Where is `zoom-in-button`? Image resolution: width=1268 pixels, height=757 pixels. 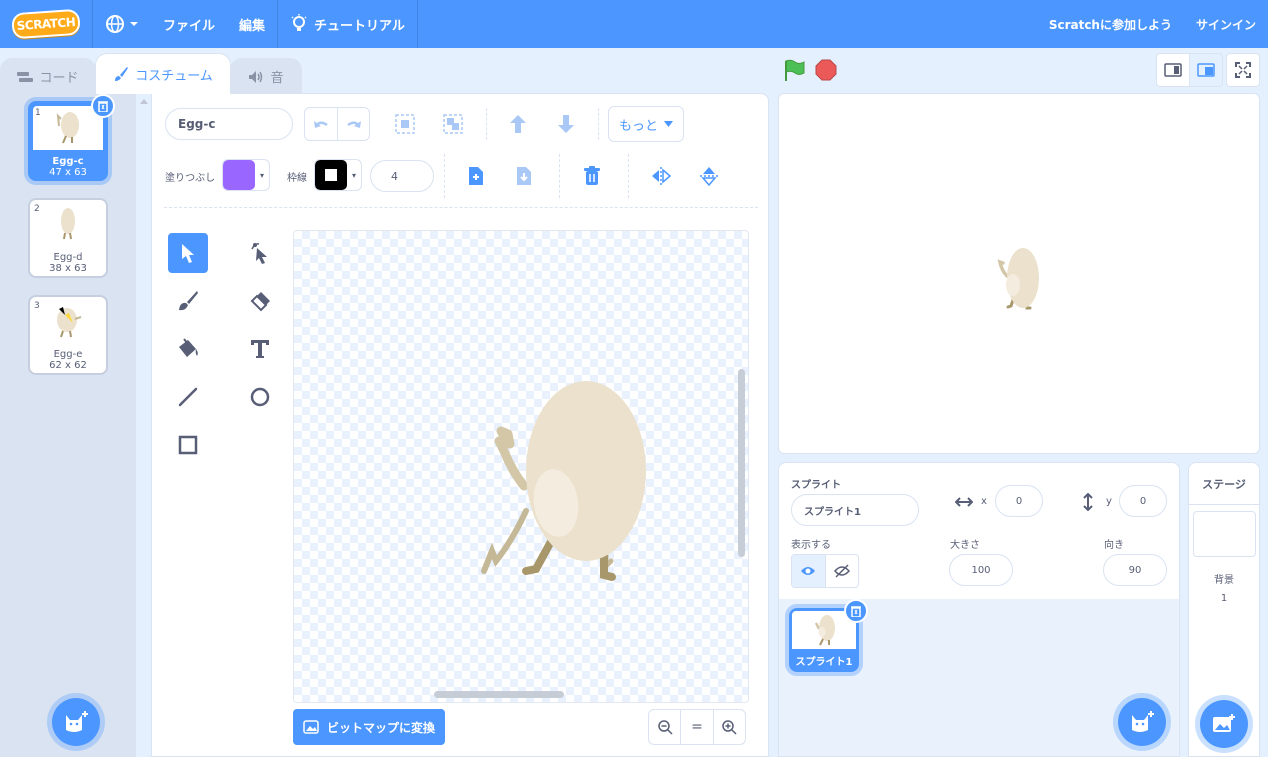
zoom-in-button is located at coordinates (728, 727).